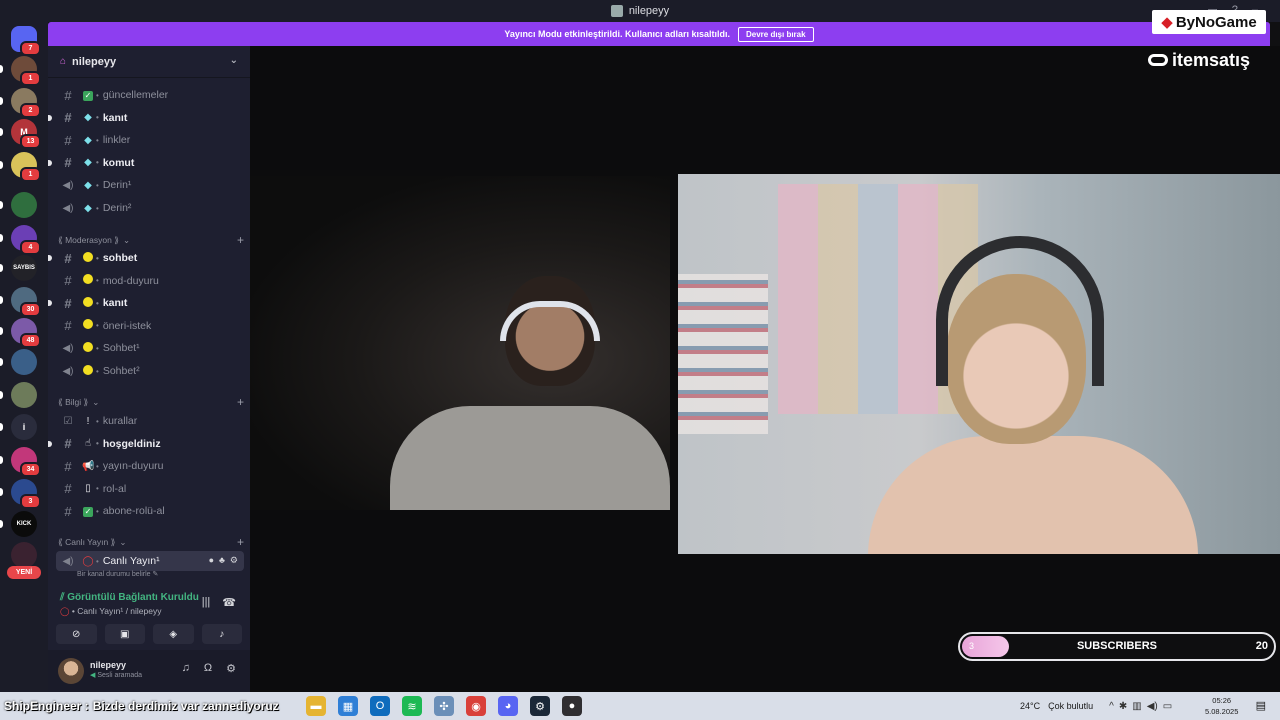 The image size is (1280, 720). I want to click on new-badge: YENİ, so click(24, 572).